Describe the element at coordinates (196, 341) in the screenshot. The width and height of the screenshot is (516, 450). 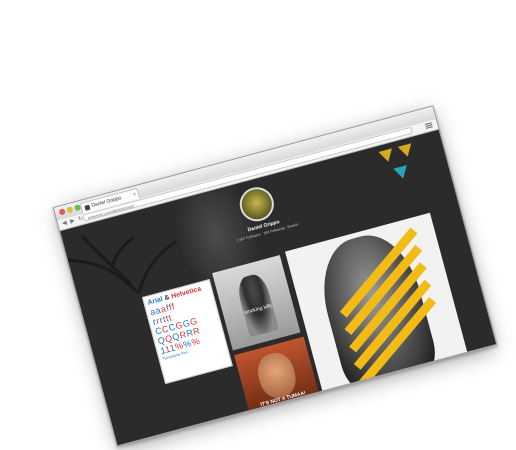
I see `font-glyph: %` at that location.